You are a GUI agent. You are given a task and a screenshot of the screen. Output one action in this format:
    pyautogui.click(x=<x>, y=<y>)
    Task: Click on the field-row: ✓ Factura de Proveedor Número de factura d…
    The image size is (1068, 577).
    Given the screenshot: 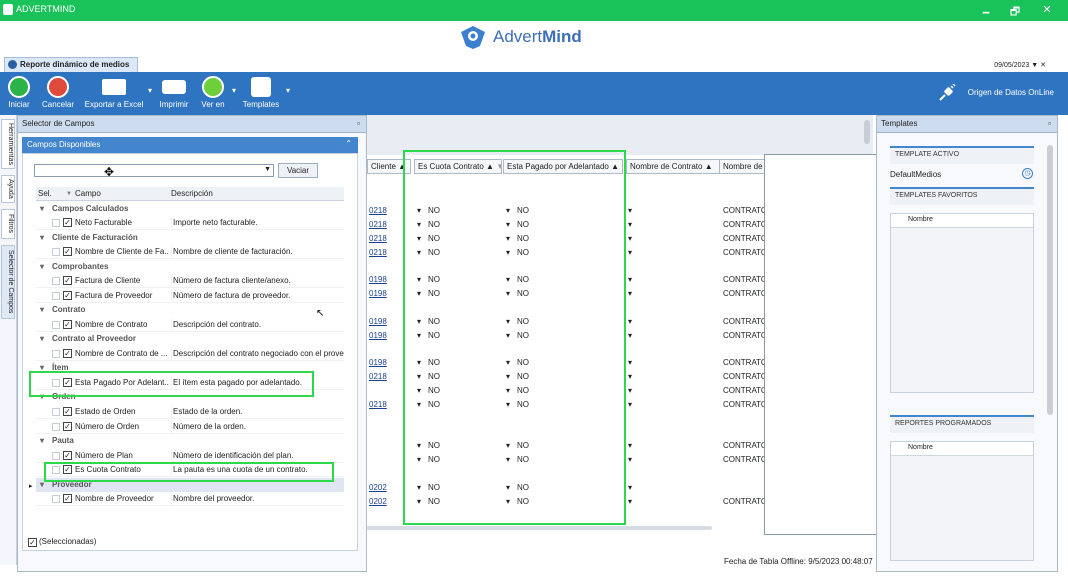 What is the action you would take?
    pyautogui.click(x=190, y=296)
    